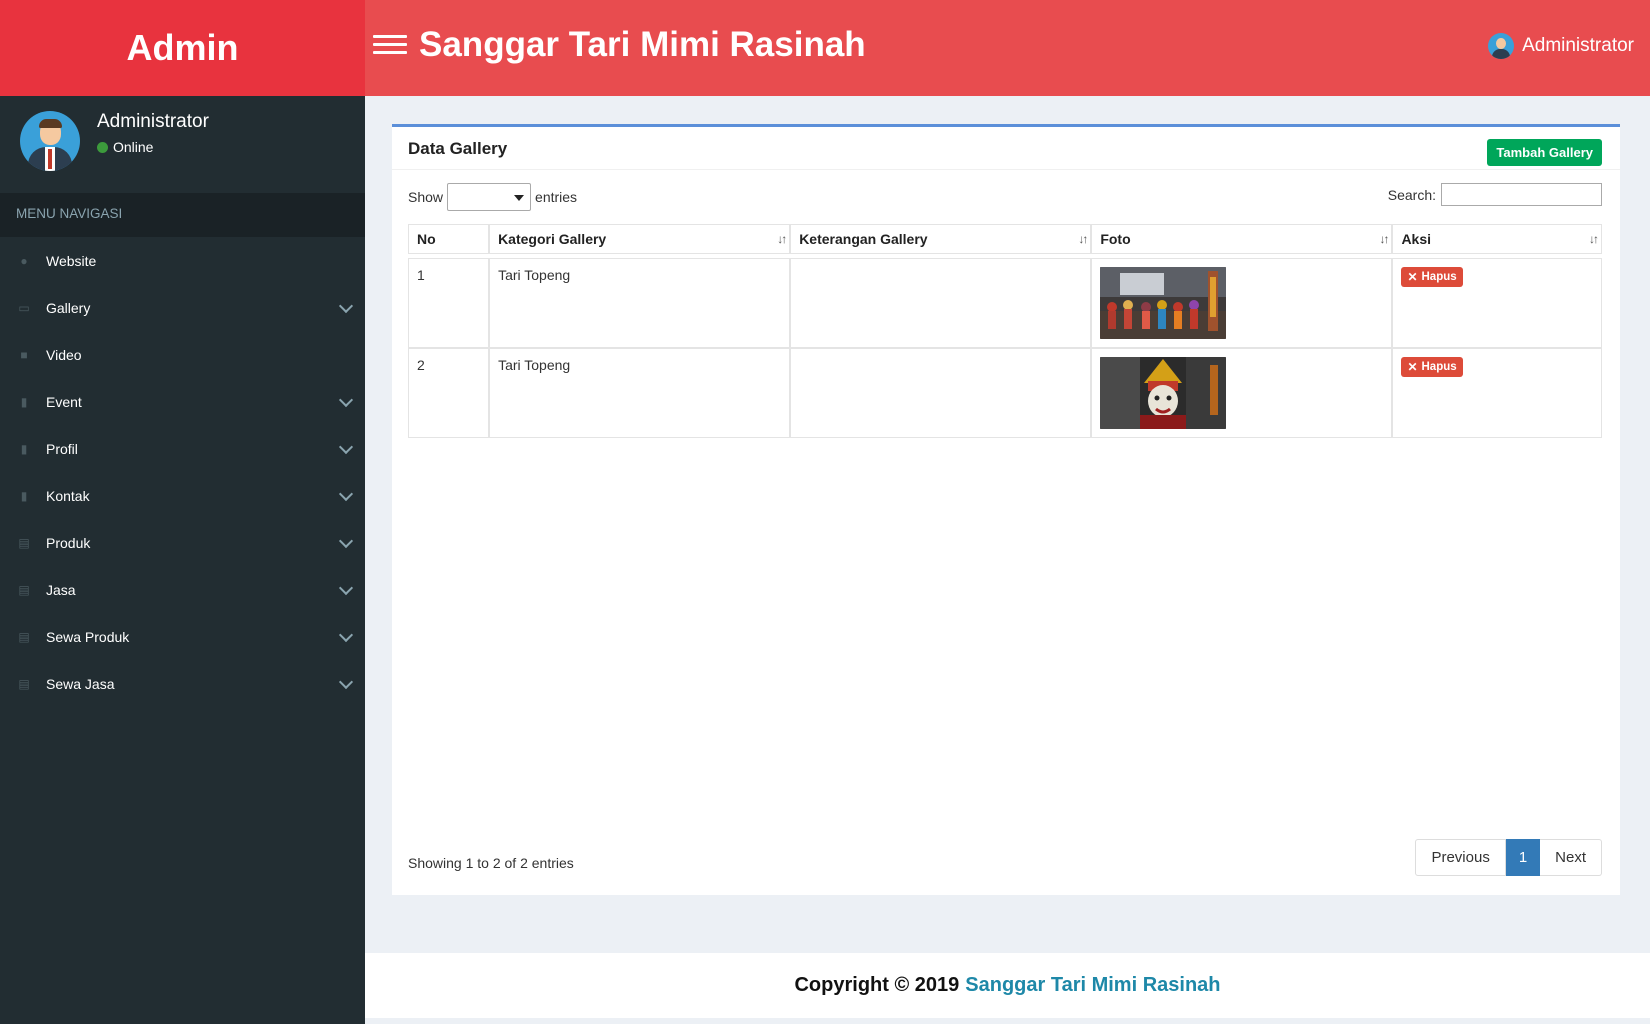 The image size is (1650, 1024). Describe the element at coordinates (68, 307) in the screenshot. I see `sidebar-item-label: Gallery` at that location.